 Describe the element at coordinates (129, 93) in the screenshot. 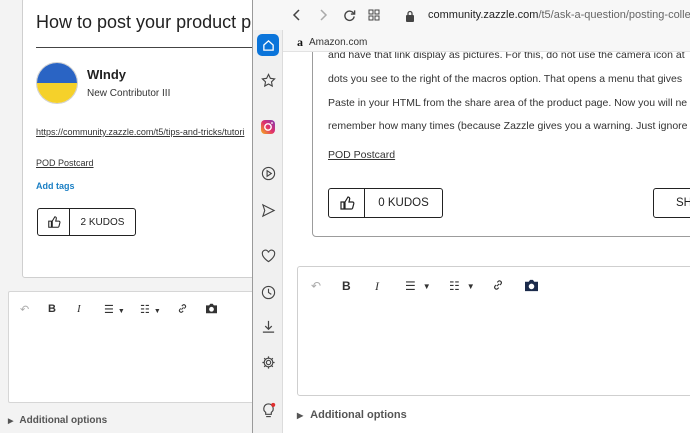

I see `author-rank: New Contributor III` at that location.